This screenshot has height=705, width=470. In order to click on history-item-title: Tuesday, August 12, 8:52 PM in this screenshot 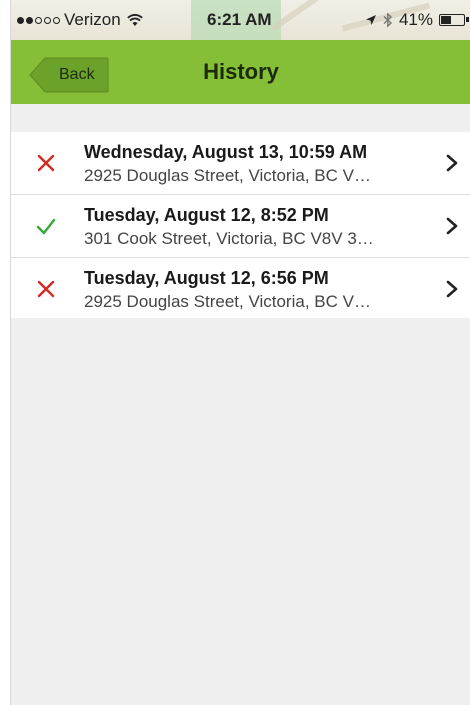, I will do `click(206, 215)`.